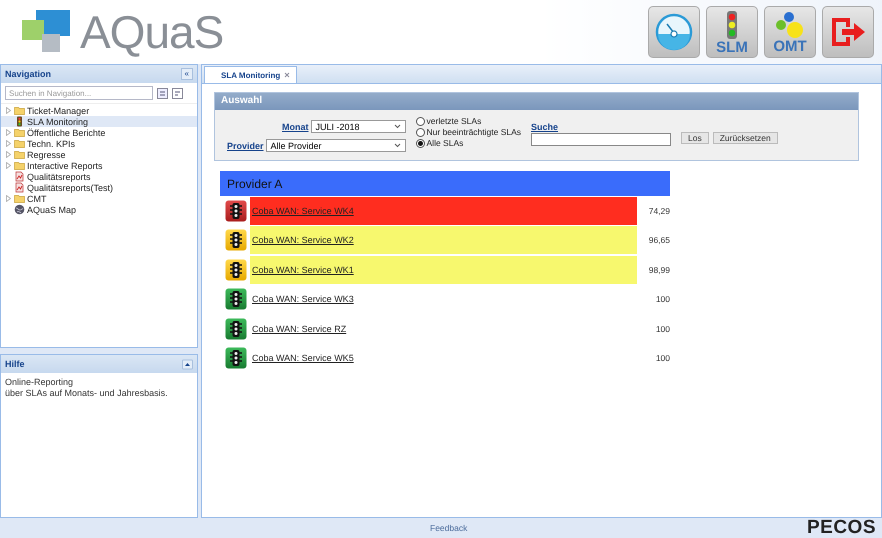 This screenshot has height=538, width=882. I want to click on service-link: Coba WAN: Service RZ, so click(299, 329).